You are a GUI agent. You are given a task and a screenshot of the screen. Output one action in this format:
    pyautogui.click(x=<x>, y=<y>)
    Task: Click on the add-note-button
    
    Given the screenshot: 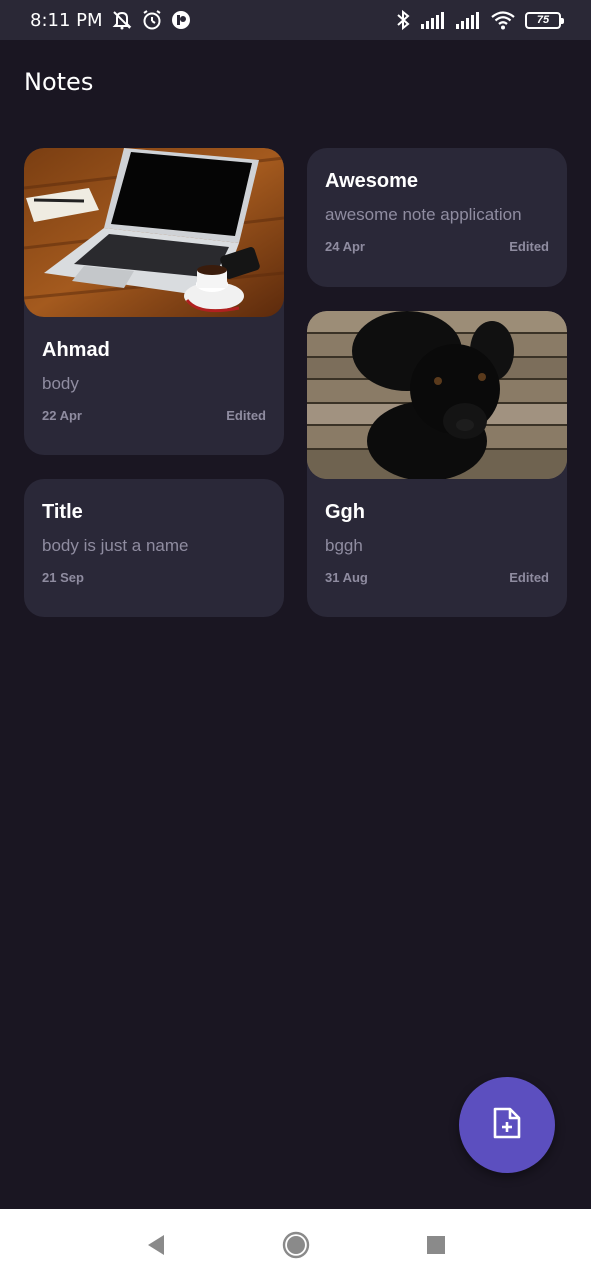 What is the action you would take?
    pyautogui.click(x=507, y=1125)
    